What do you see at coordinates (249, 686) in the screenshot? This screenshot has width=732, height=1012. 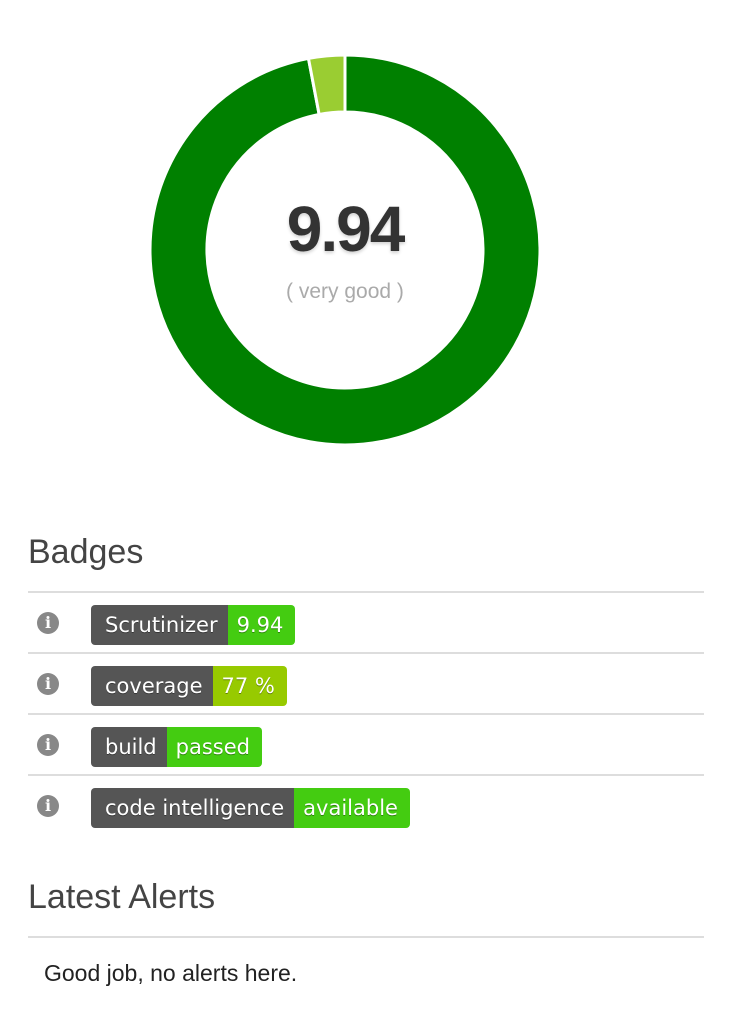 I see `badge-value: 77 %` at bounding box center [249, 686].